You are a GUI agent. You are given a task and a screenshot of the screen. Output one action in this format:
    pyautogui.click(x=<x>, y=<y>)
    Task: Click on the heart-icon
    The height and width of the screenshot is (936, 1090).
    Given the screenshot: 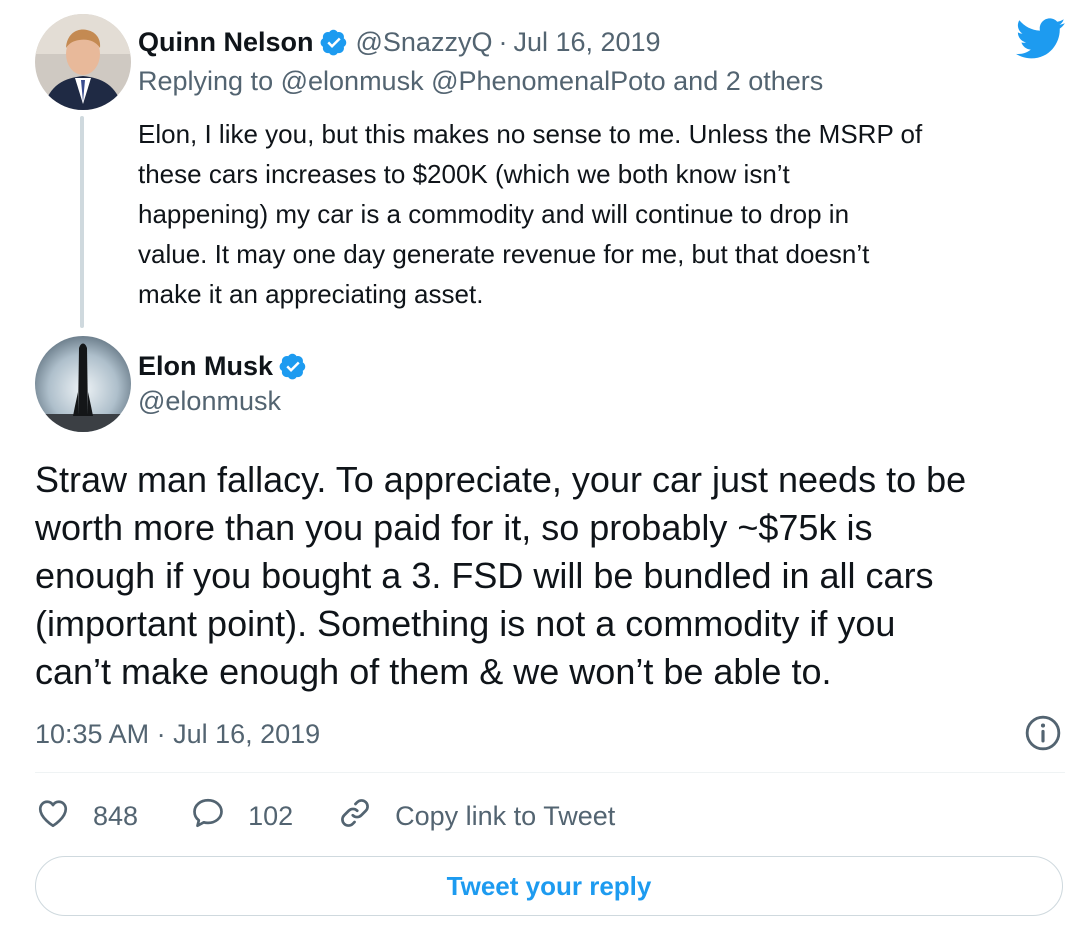 What is the action you would take?
    pyautogui.click(x=53, y=816)
    